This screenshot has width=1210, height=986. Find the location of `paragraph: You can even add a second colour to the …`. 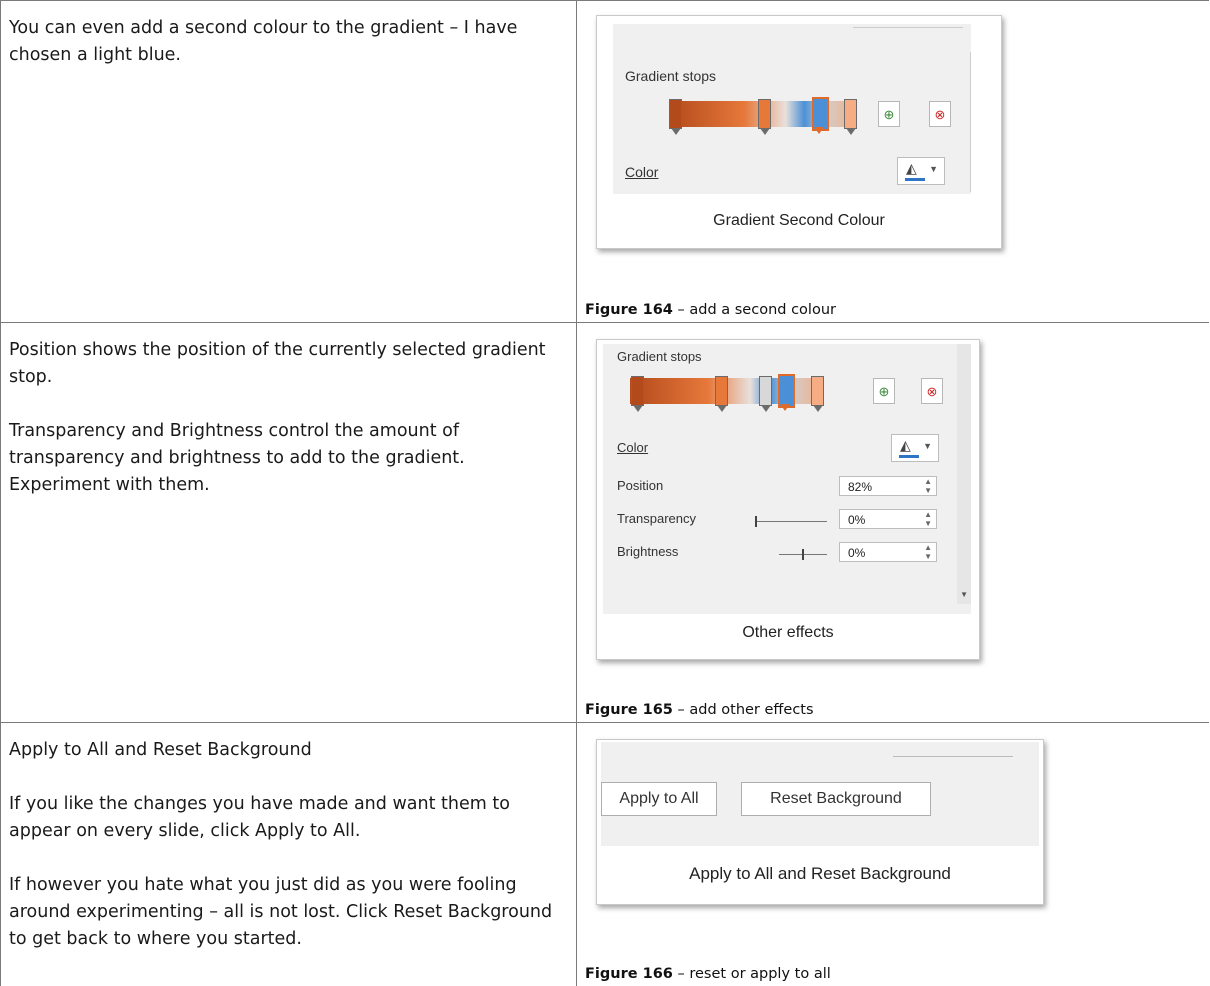

paragraph: You can even add a second colour to the … is located at coordinates (263, 41).